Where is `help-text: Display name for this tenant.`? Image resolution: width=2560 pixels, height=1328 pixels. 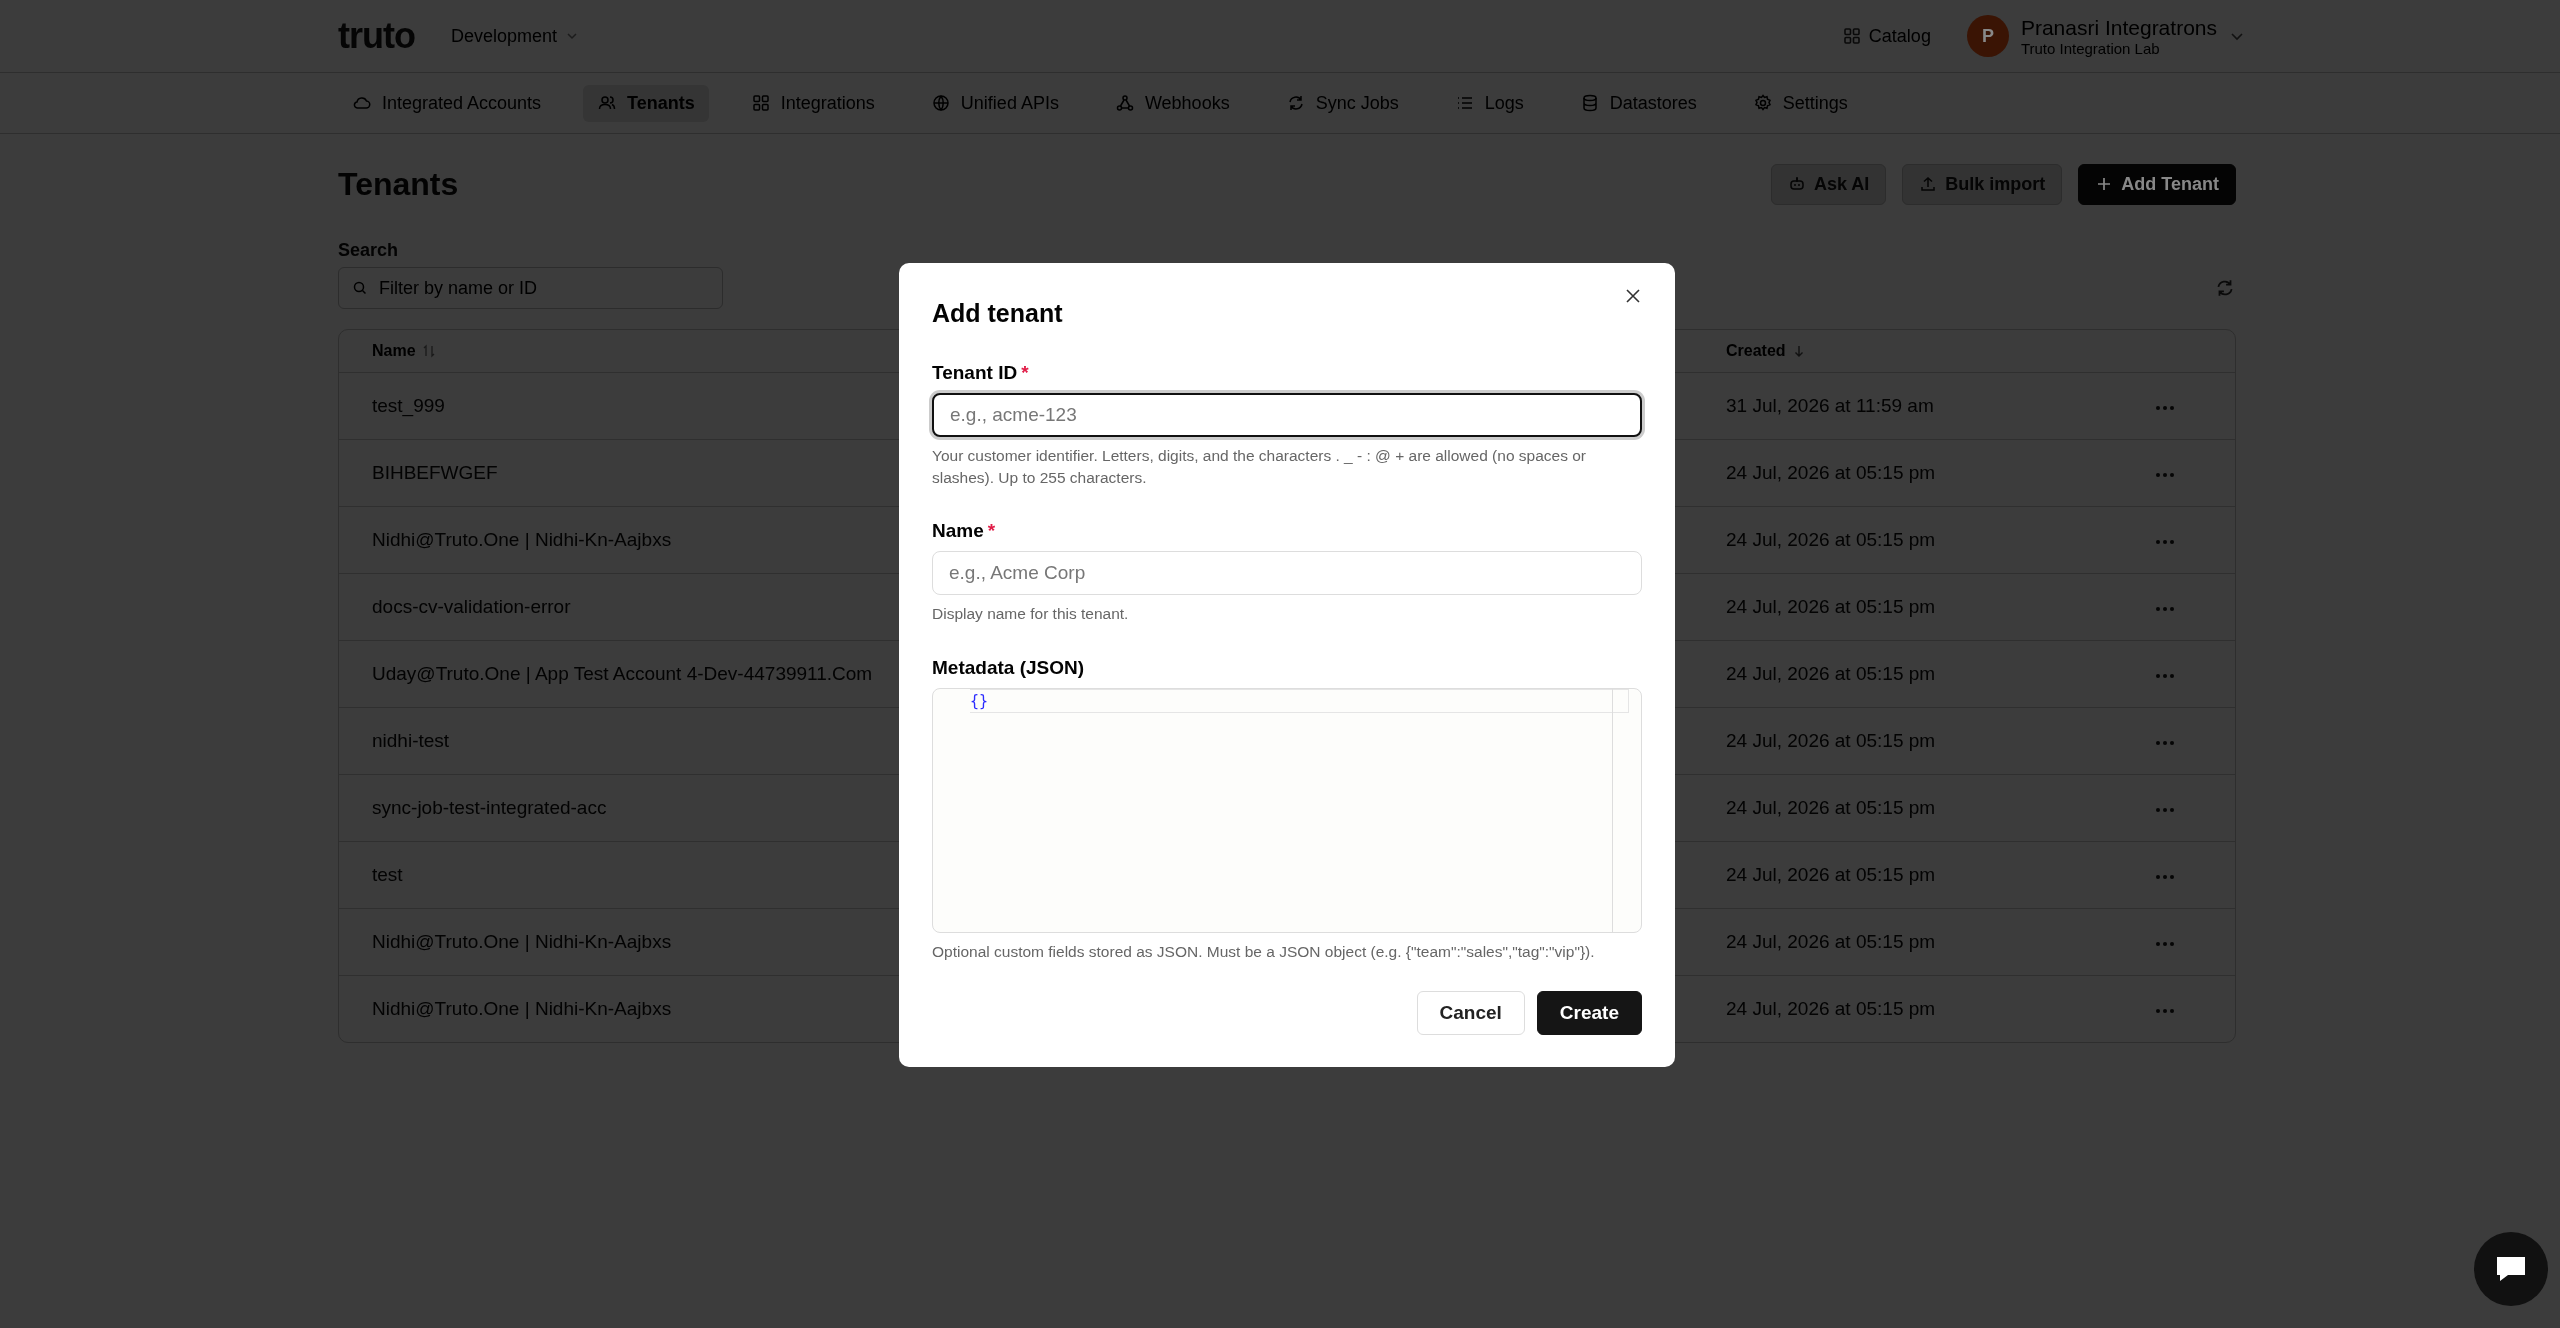 help-text: Display name for this tenant. is located at coordinates (1031, 614).